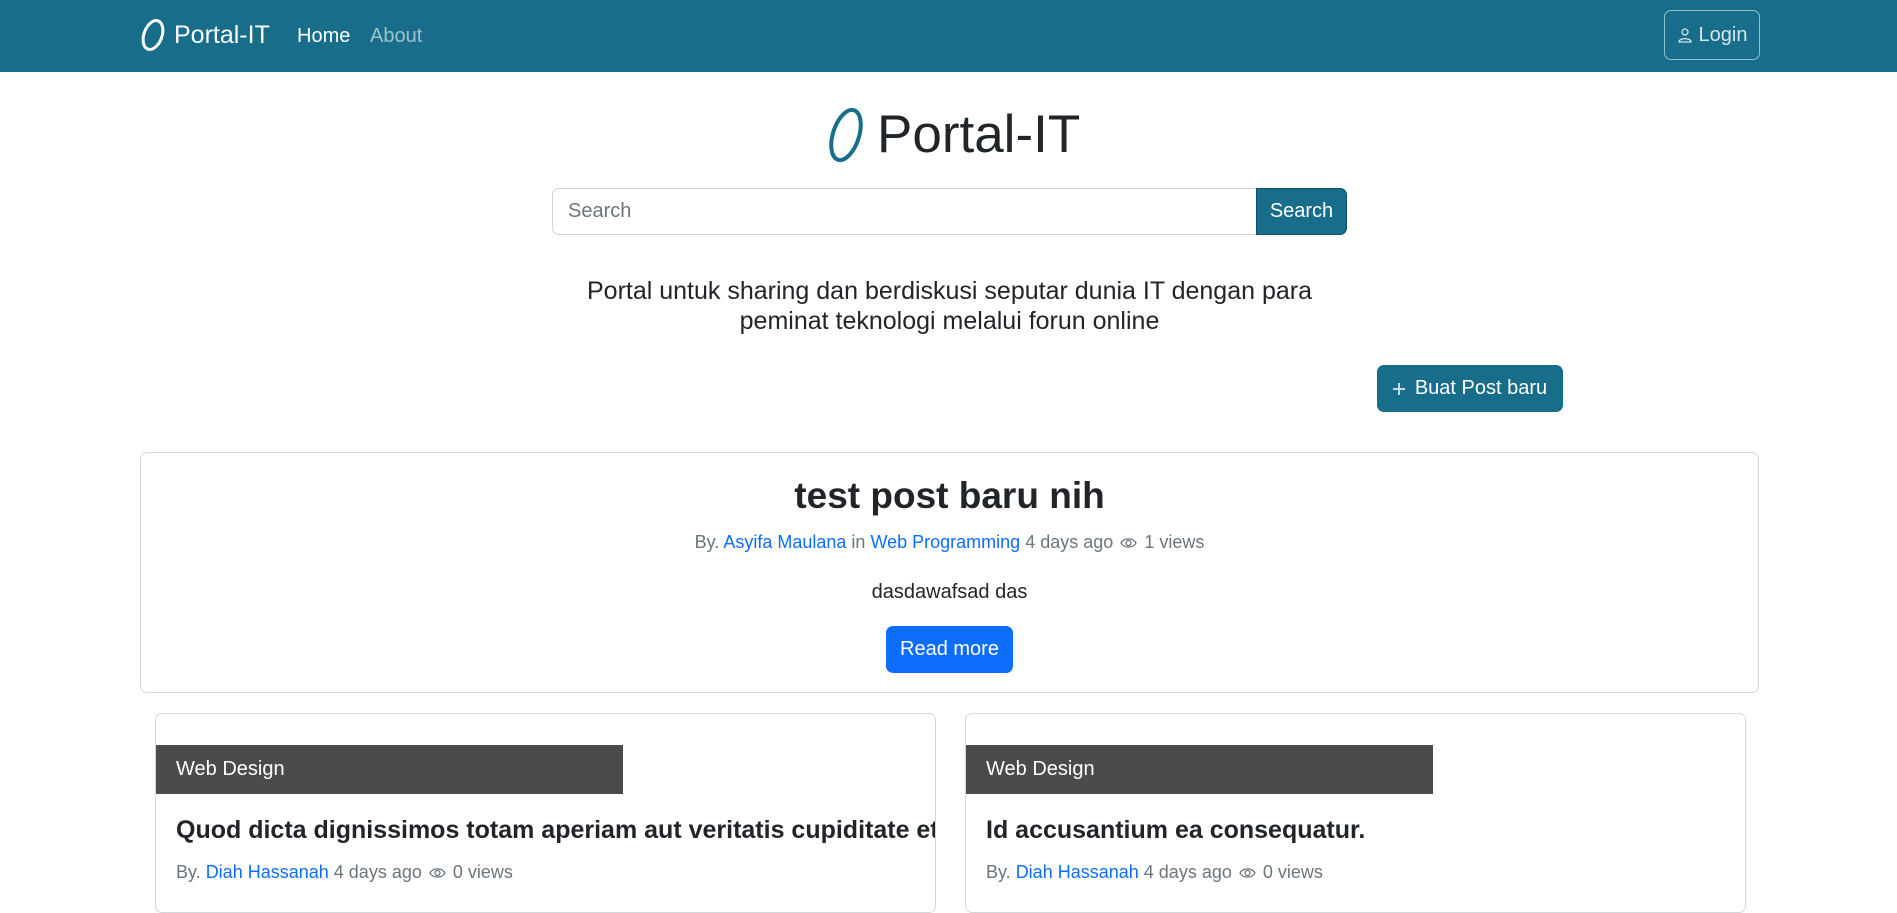 This screenshot has height=913, width=1897. I want to click on plus-icon, so click(1398, 388).